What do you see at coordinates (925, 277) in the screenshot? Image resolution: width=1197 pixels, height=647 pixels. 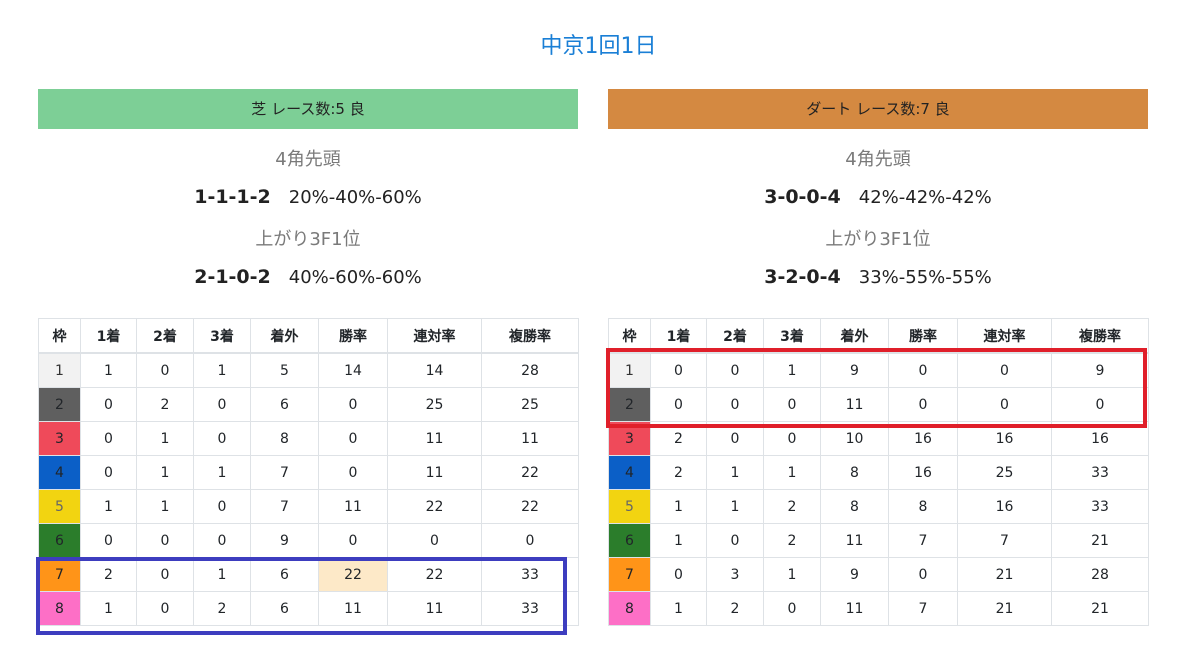 I see `dirt-last3f-rates: 33%-55%-55%` at bounding box center [925, 277].